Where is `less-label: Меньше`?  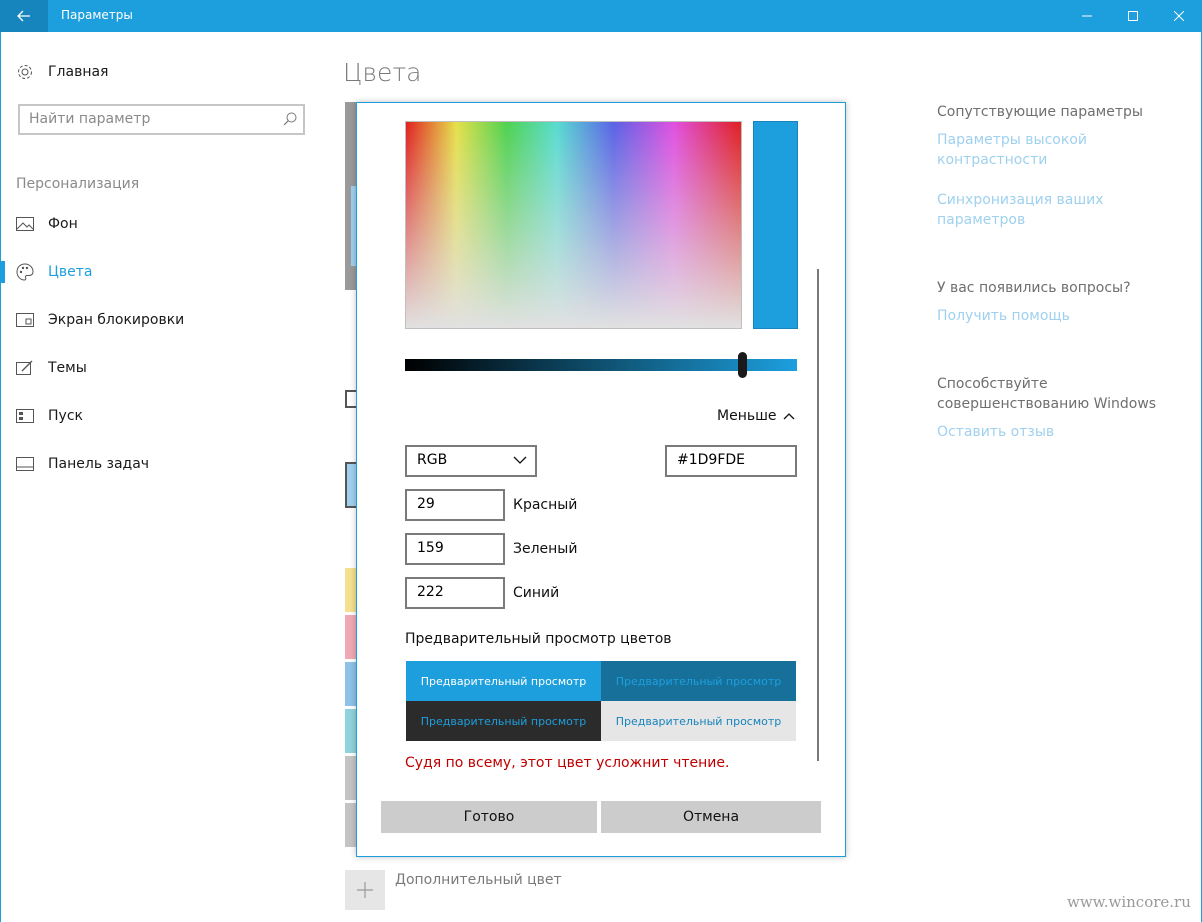
less-label: Меньше is located at coordinates (747, 416).